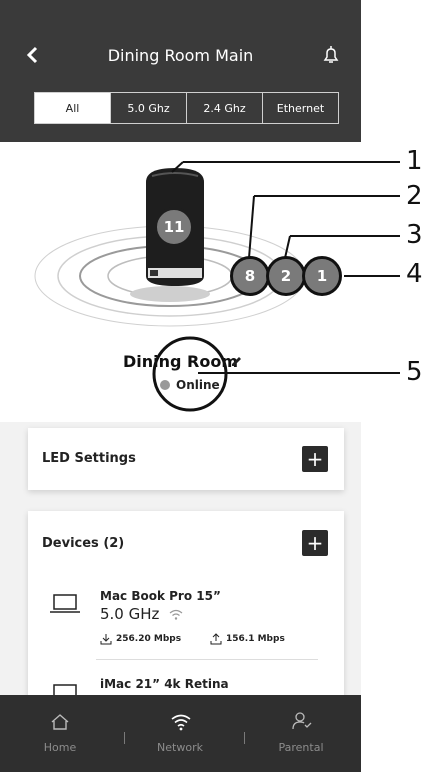 The height and width of the screenshot is (772, 429). What do you see at coordinates (414, 196) in the screenshot?
I see `callout-2: 2` at bounding box center [414, 196].